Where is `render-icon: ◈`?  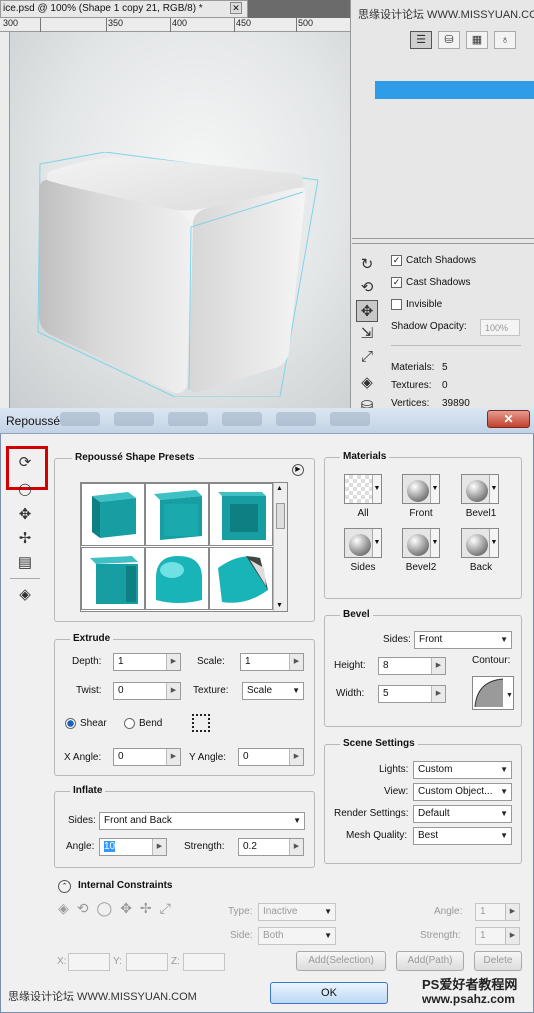
render-icon: ◈ is located at coordinates (367, 383).